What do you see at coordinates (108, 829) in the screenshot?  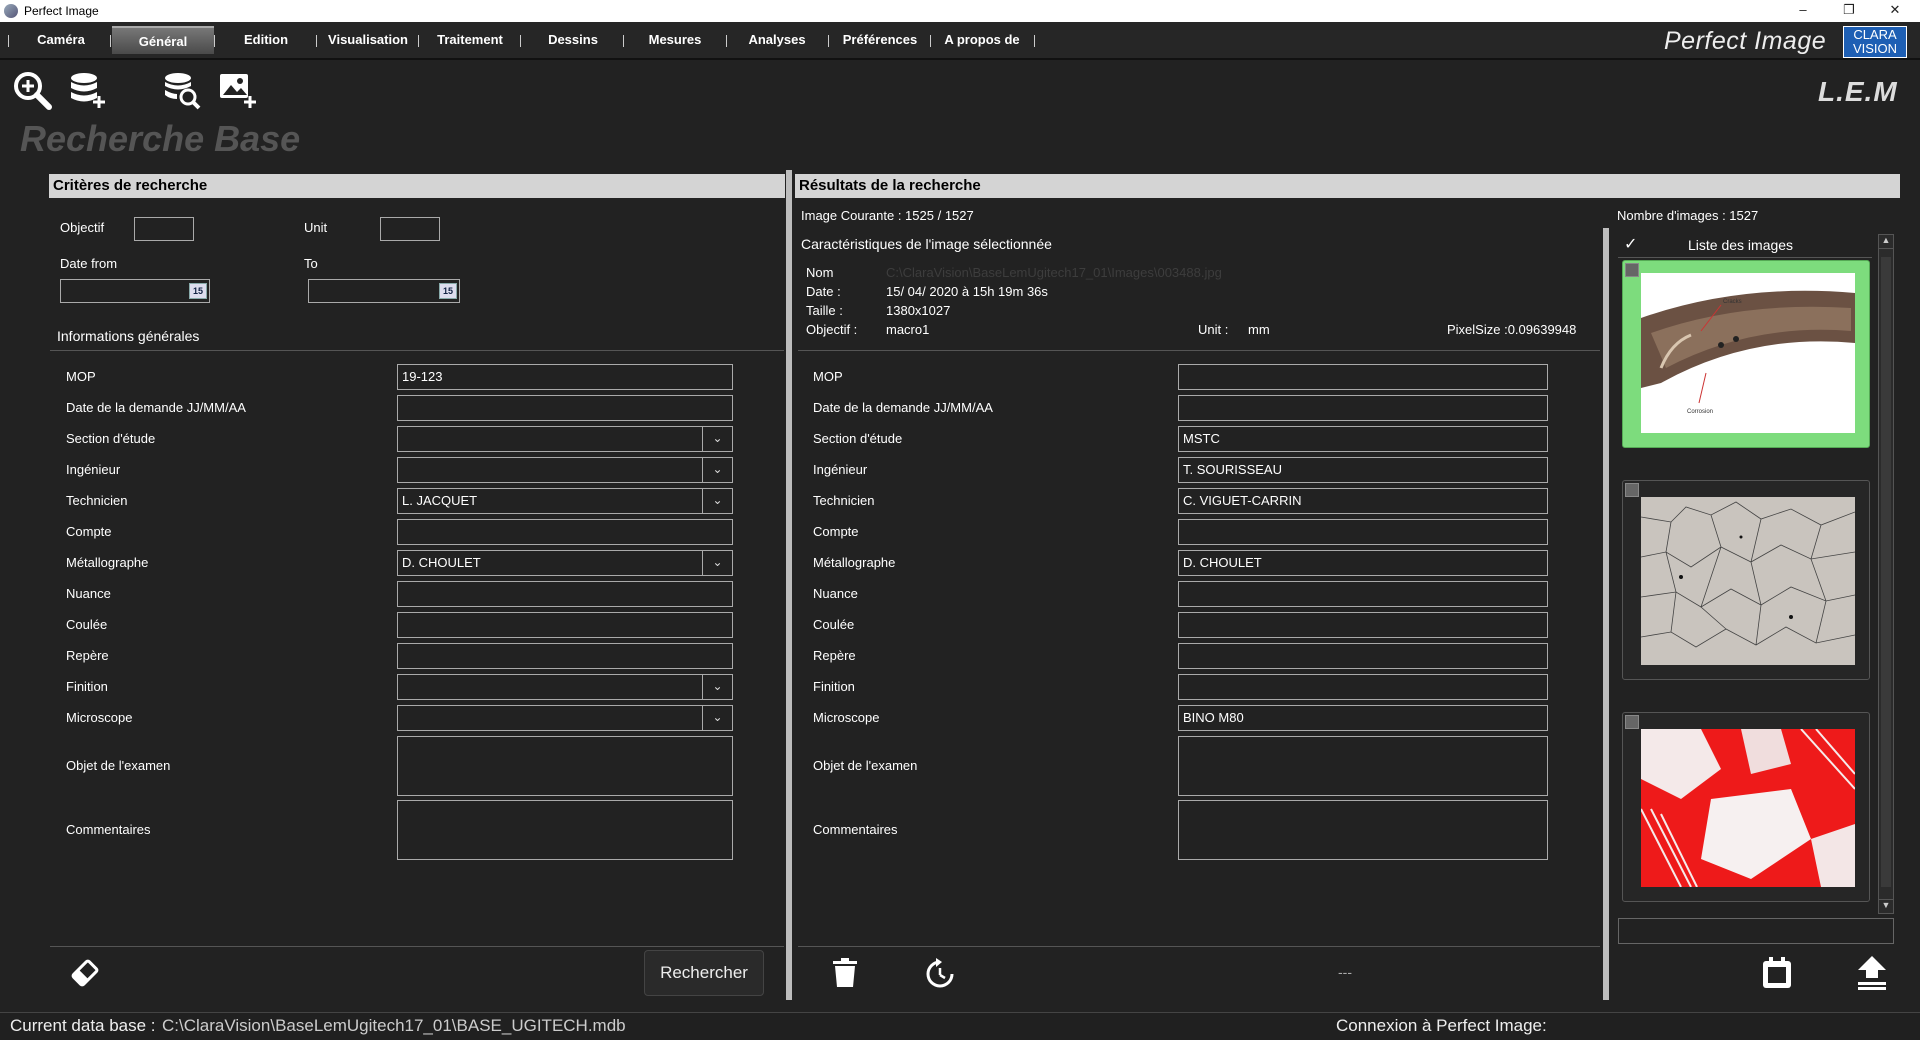 I see `criteria-field-label: Commentaires` at bounding box center [108, 829].